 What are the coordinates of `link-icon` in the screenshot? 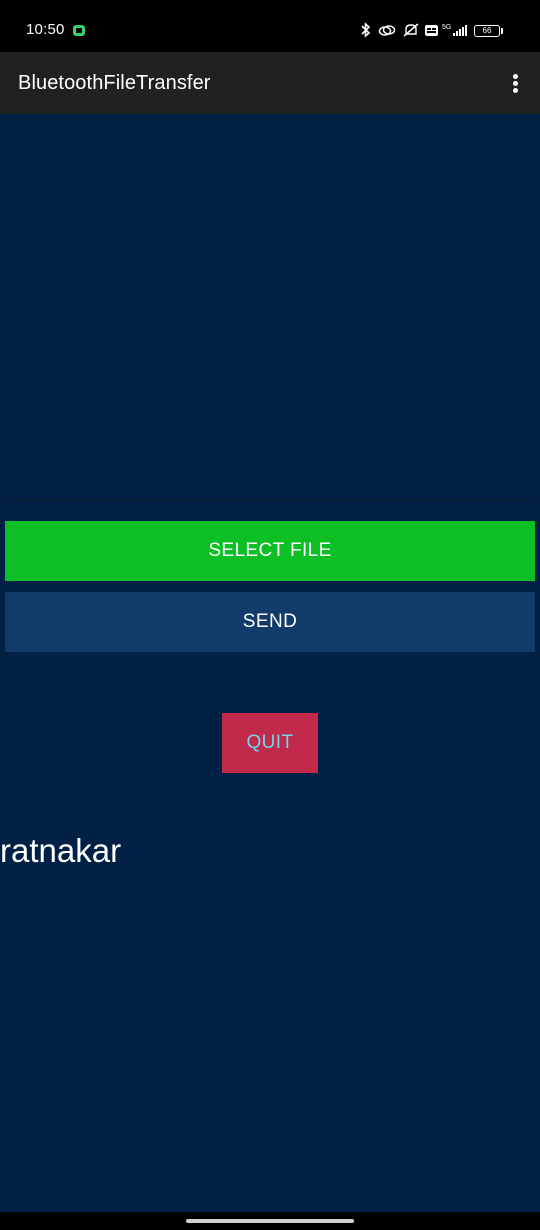 It's located at (387, 31).